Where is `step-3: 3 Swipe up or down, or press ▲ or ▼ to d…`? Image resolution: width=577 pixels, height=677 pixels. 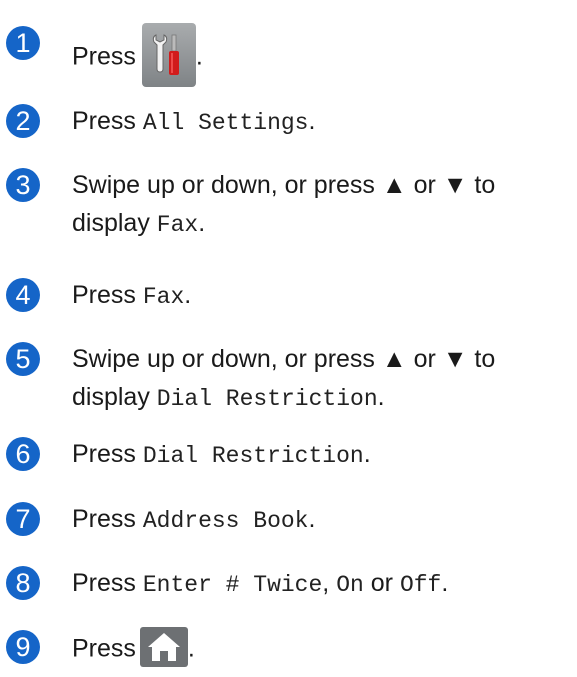
step-3: 3 Swipe up or down, or press ▲ or ▼ to d… is located at coordinates (288, 206).